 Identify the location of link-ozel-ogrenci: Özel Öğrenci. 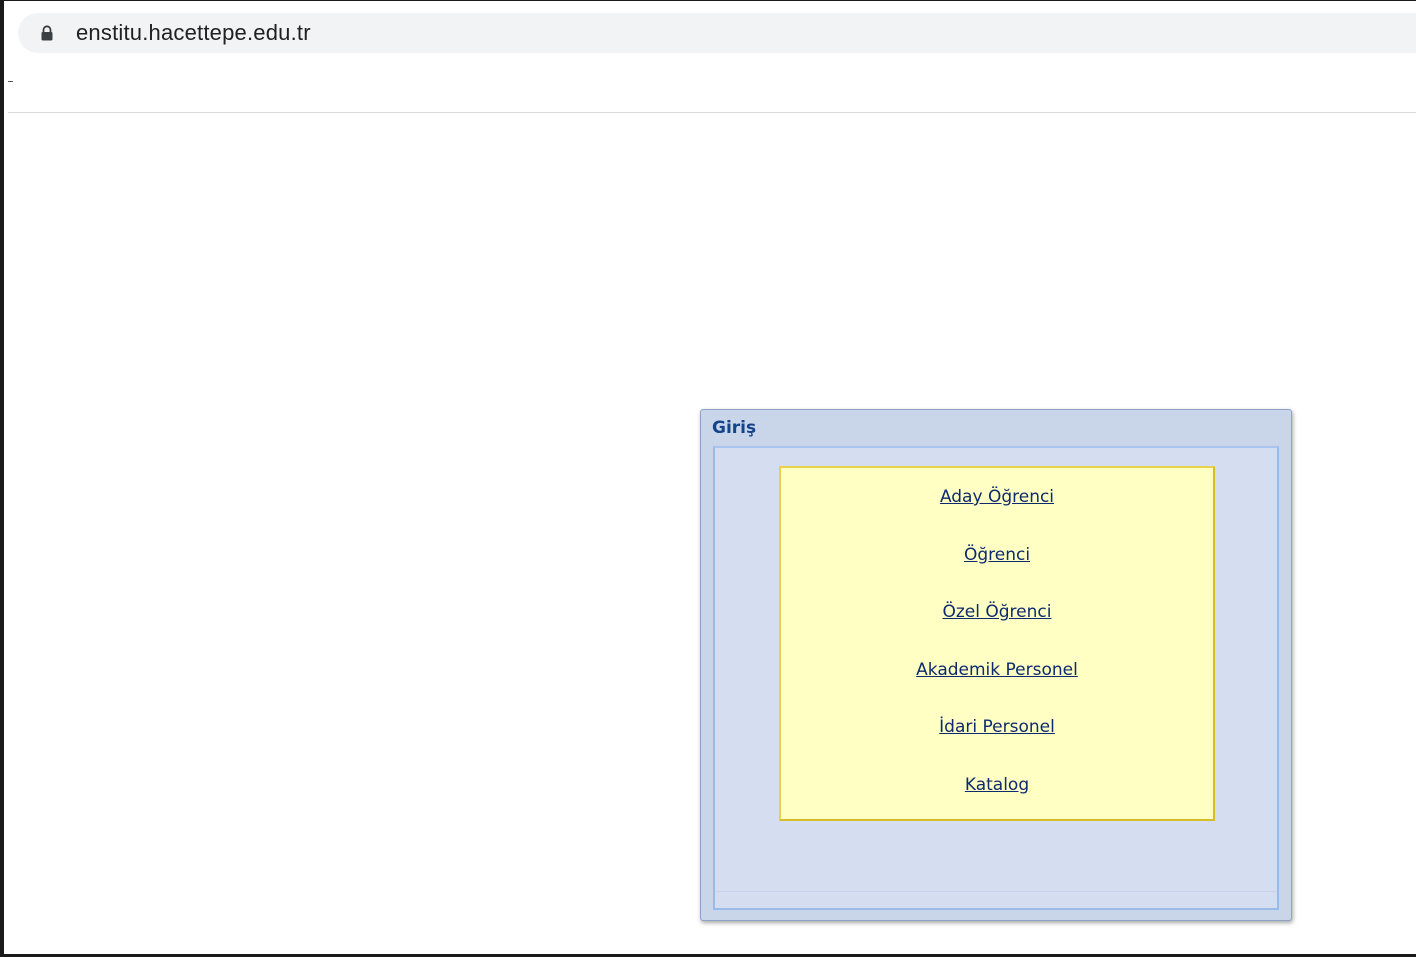
(997, 612).